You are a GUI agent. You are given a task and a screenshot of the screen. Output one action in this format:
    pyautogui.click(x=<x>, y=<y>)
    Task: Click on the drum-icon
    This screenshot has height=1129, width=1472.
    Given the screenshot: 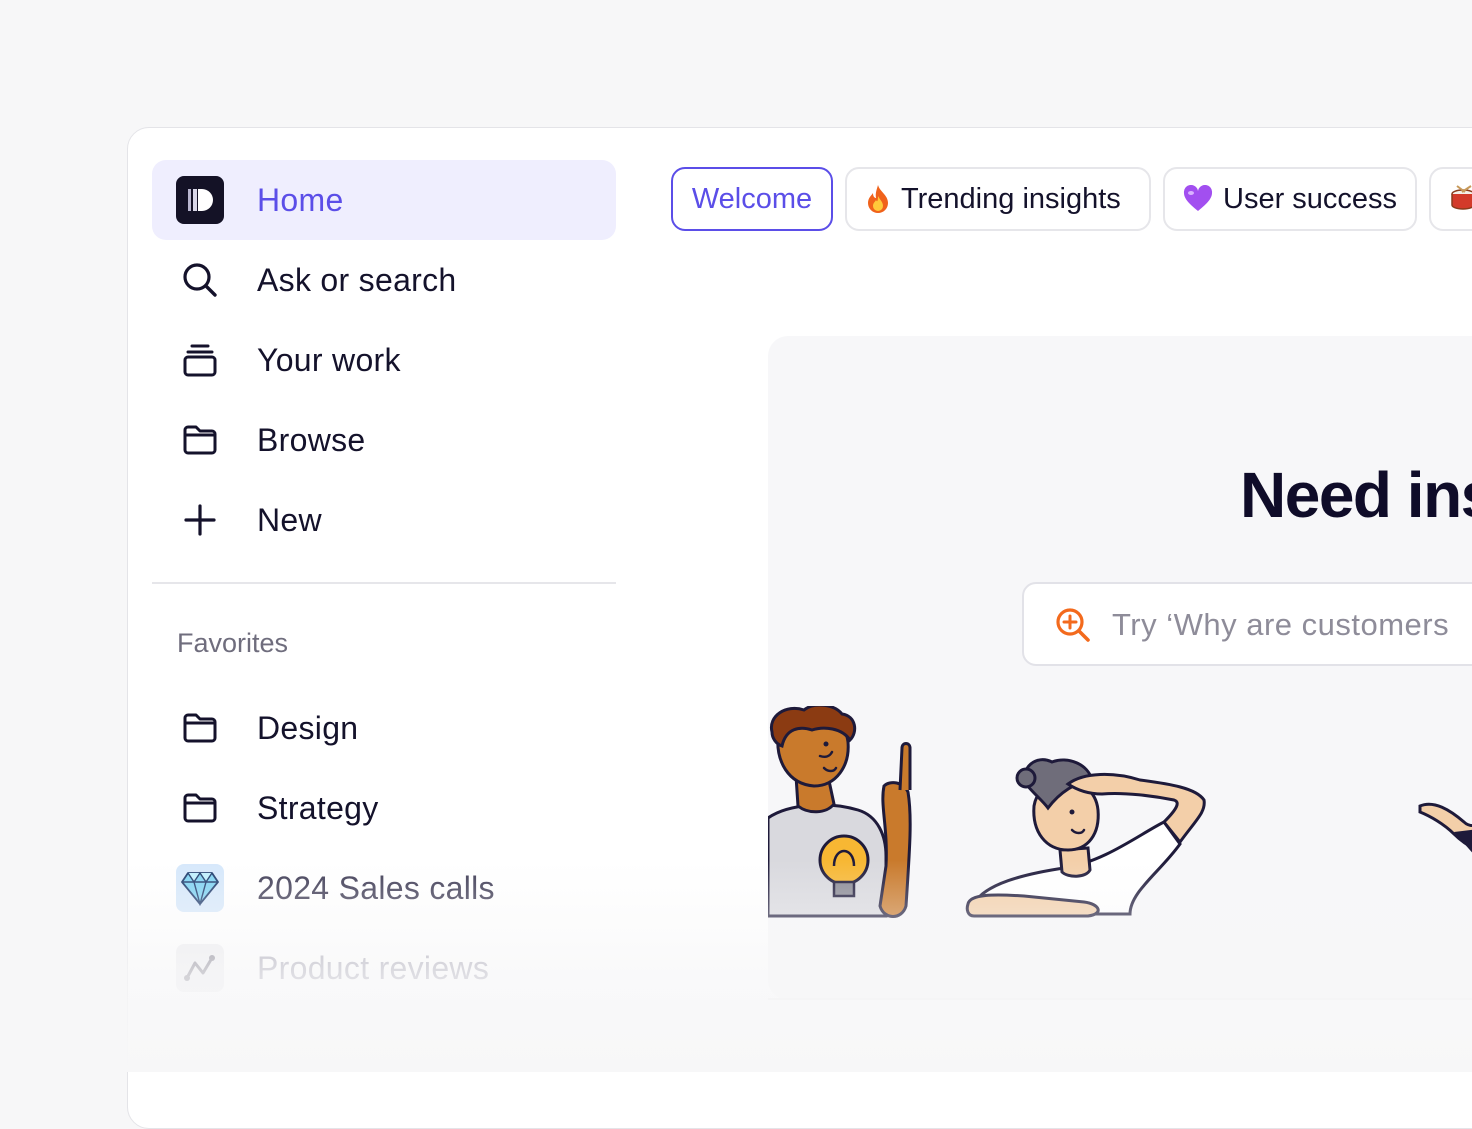 What is the action you would take?
    pyautogui.click(x=1460, y=199)
    